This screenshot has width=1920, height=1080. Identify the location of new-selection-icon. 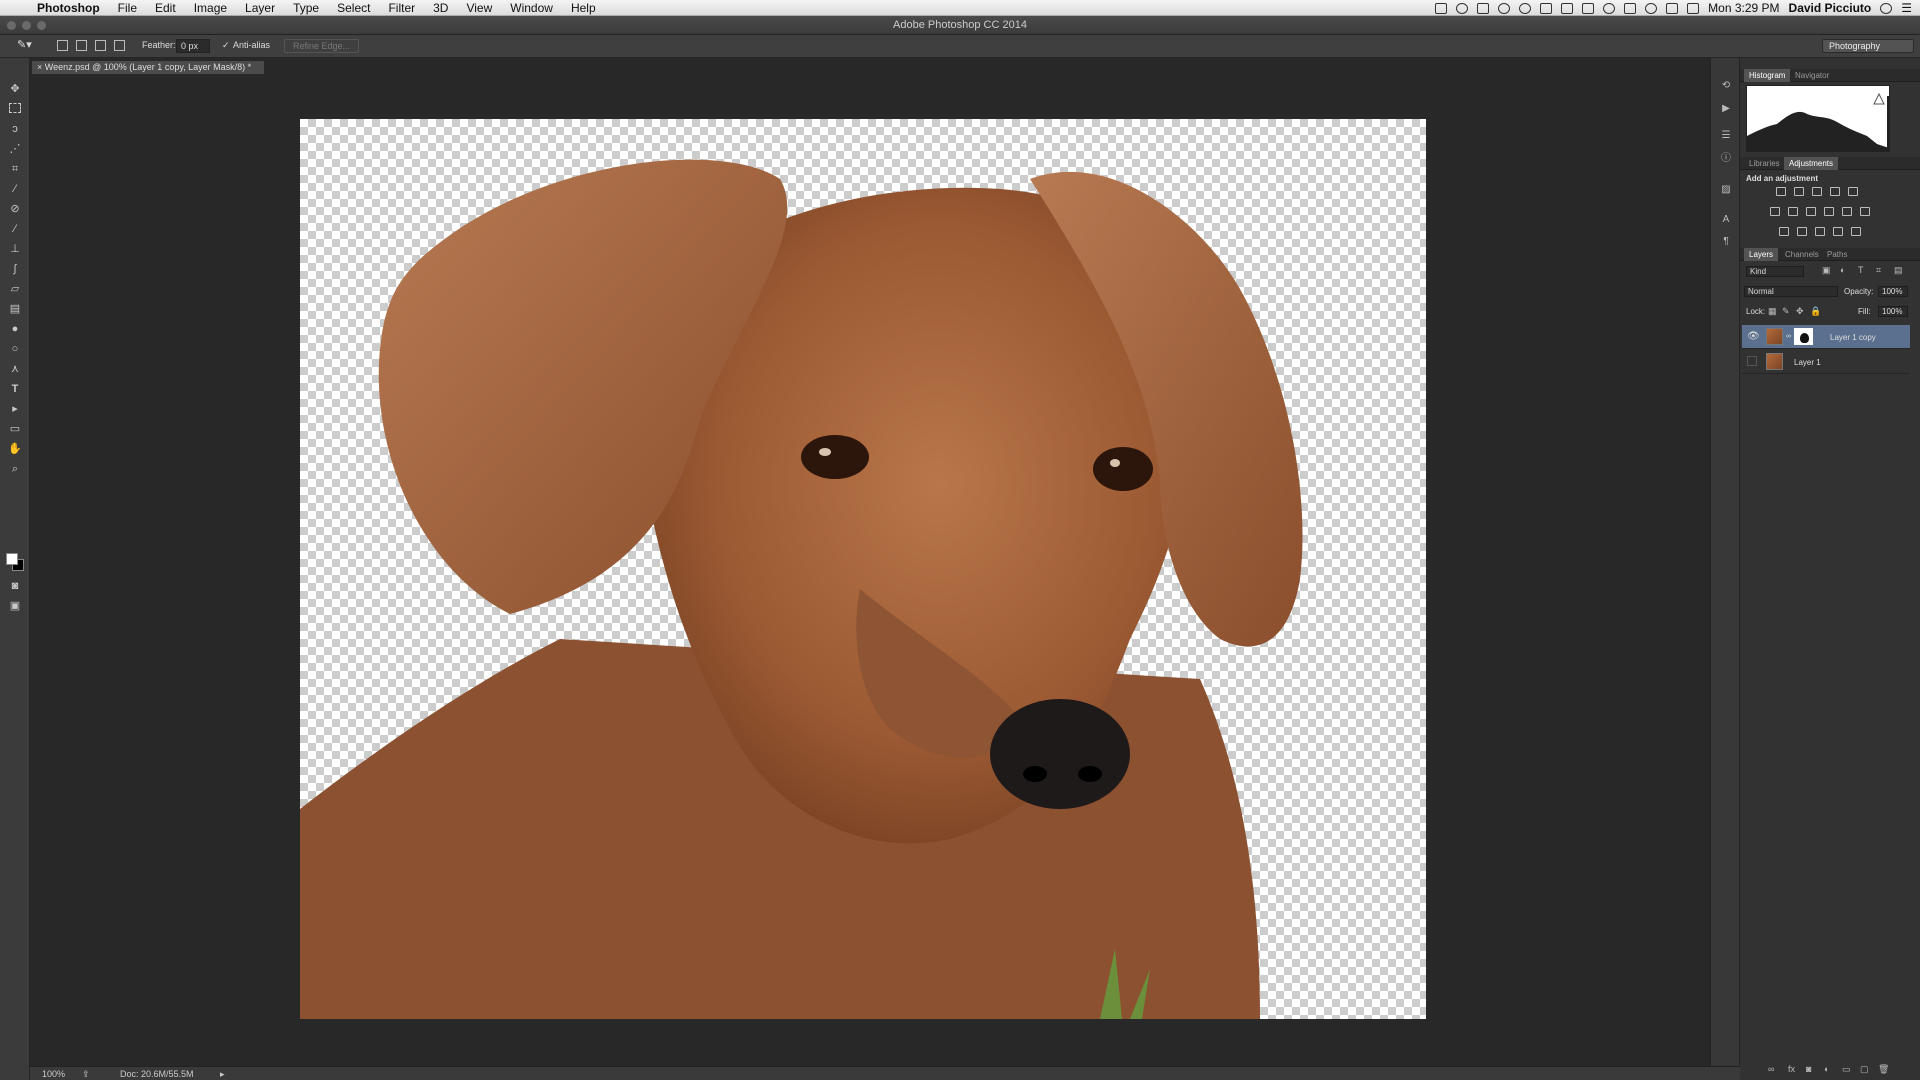
(62, 45).